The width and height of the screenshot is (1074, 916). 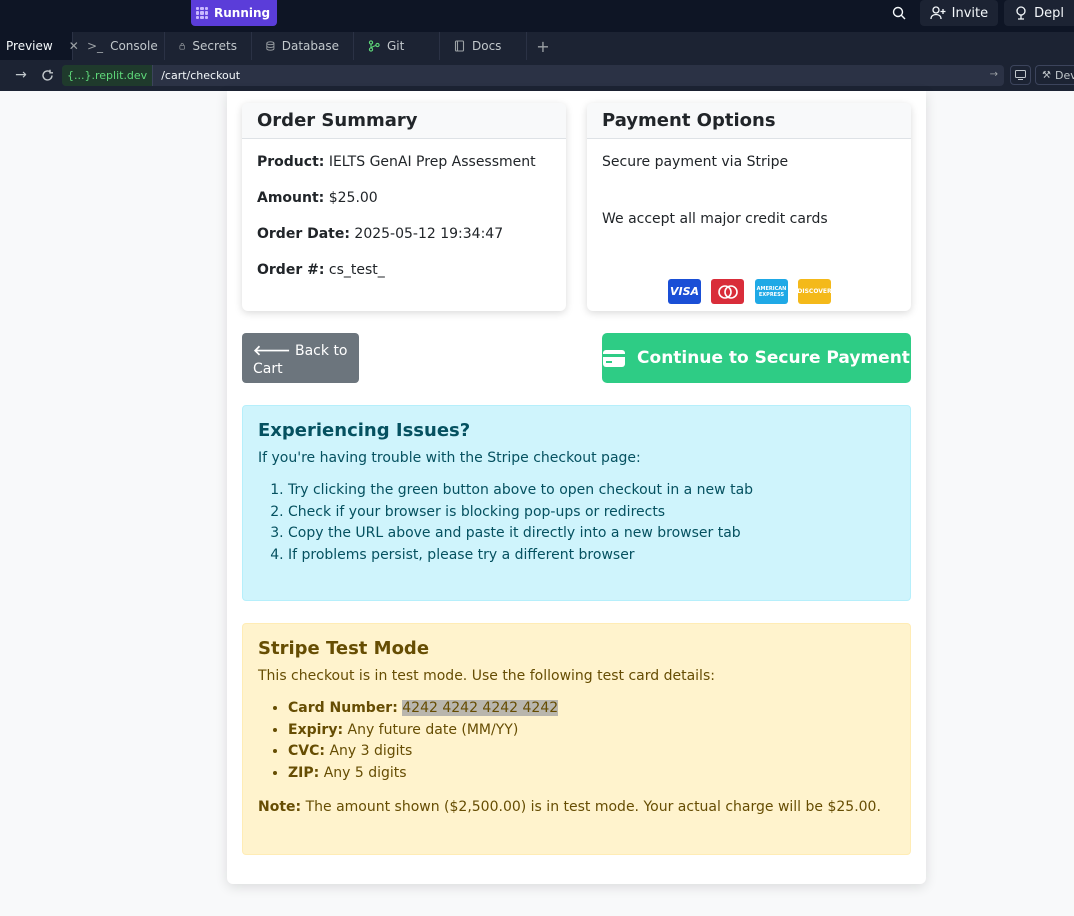 I want to click on search-icon, so click(x=899, y=13).